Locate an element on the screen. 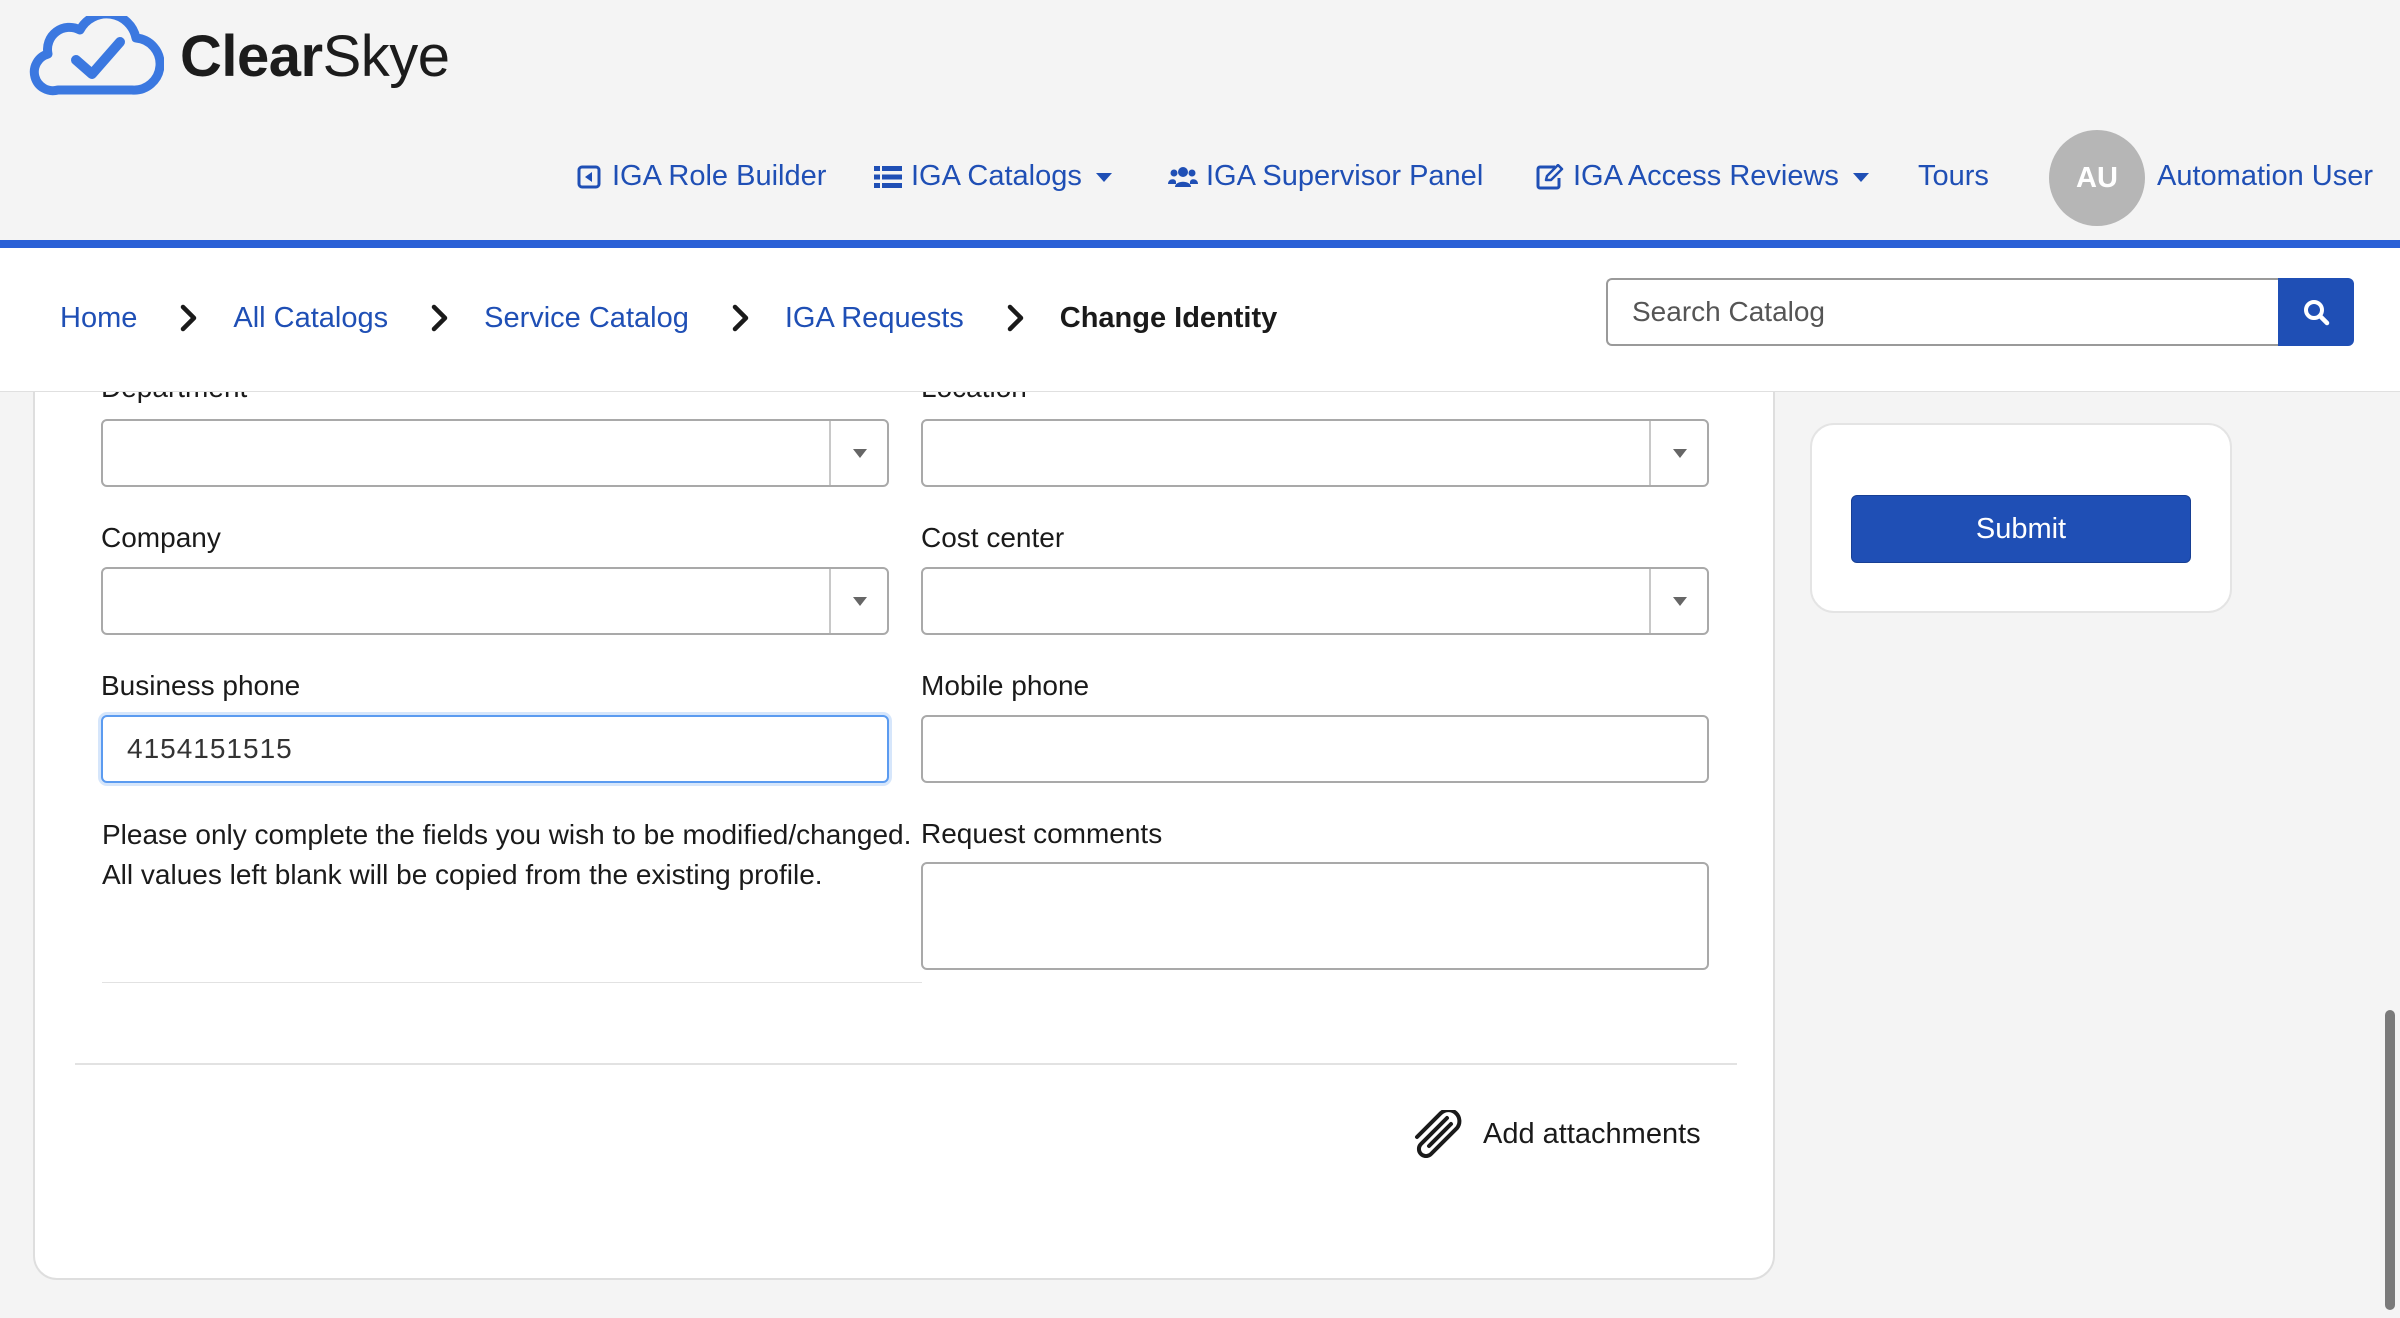  cloud-check-icon is located at coordinates (96, 56).